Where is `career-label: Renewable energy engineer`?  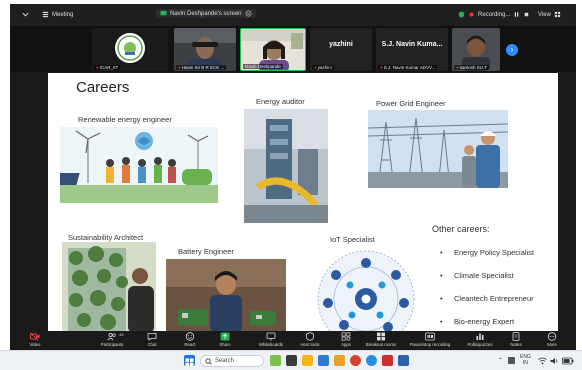
career-label: Renewable energy engineer is located at coordinates (125, 119).